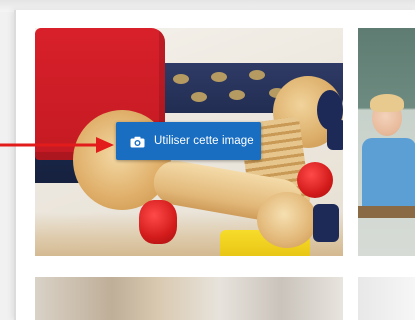 Image resolution: width=415 pixels, height=320 pixels. Describe the element at coordinates (137, 141) in the screenshot. I see `camera-icon` at that location.